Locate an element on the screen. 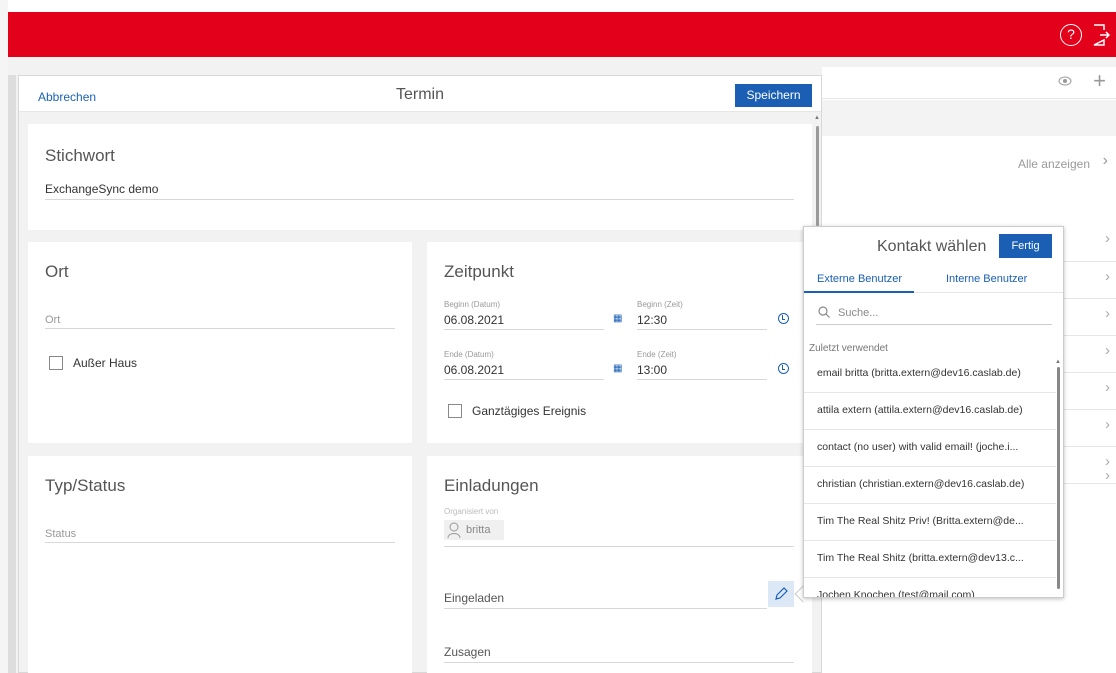  done-button: Fertig is located at coordinates (1025, 246).